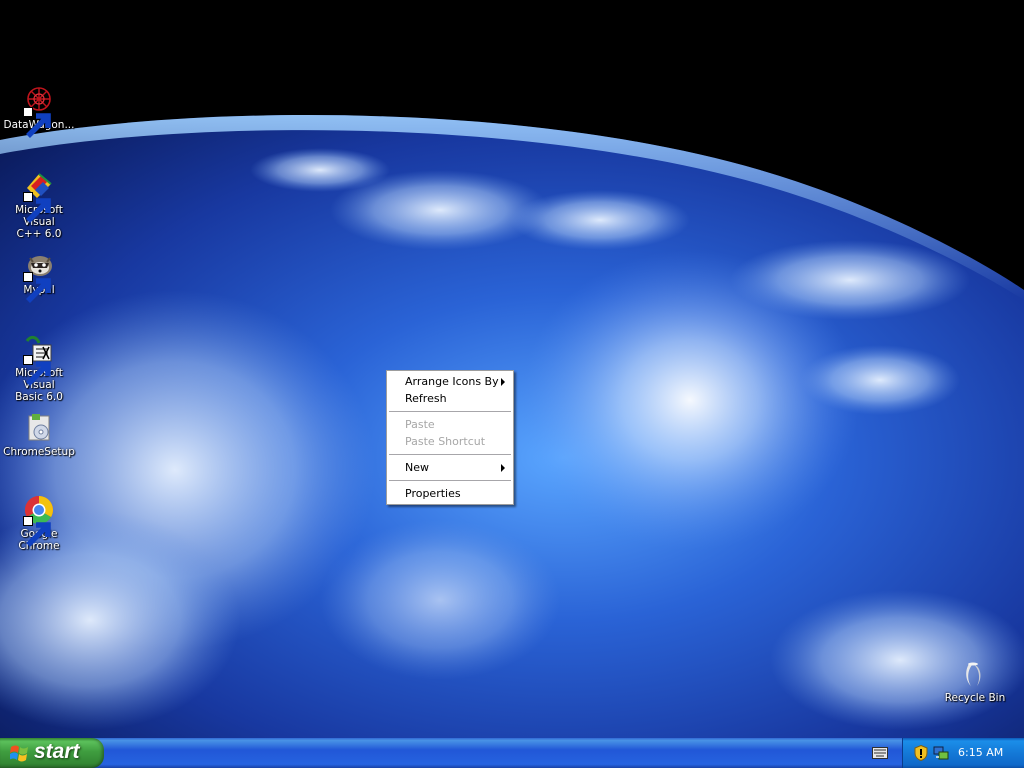 This screenshot has height=768, width=1024. I want to click on start-button: start, so click(52, 753).